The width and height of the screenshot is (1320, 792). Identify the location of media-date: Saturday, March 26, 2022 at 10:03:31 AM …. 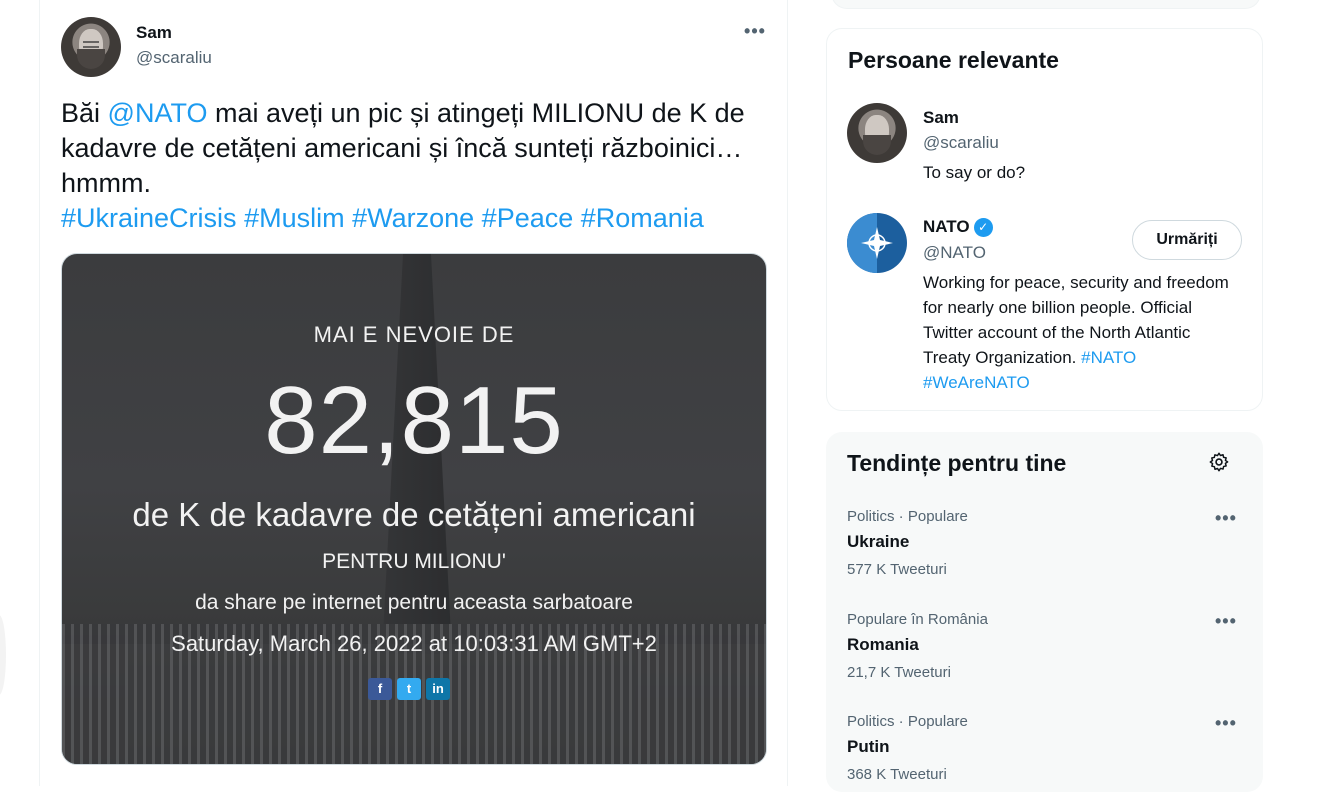
(414, 643).